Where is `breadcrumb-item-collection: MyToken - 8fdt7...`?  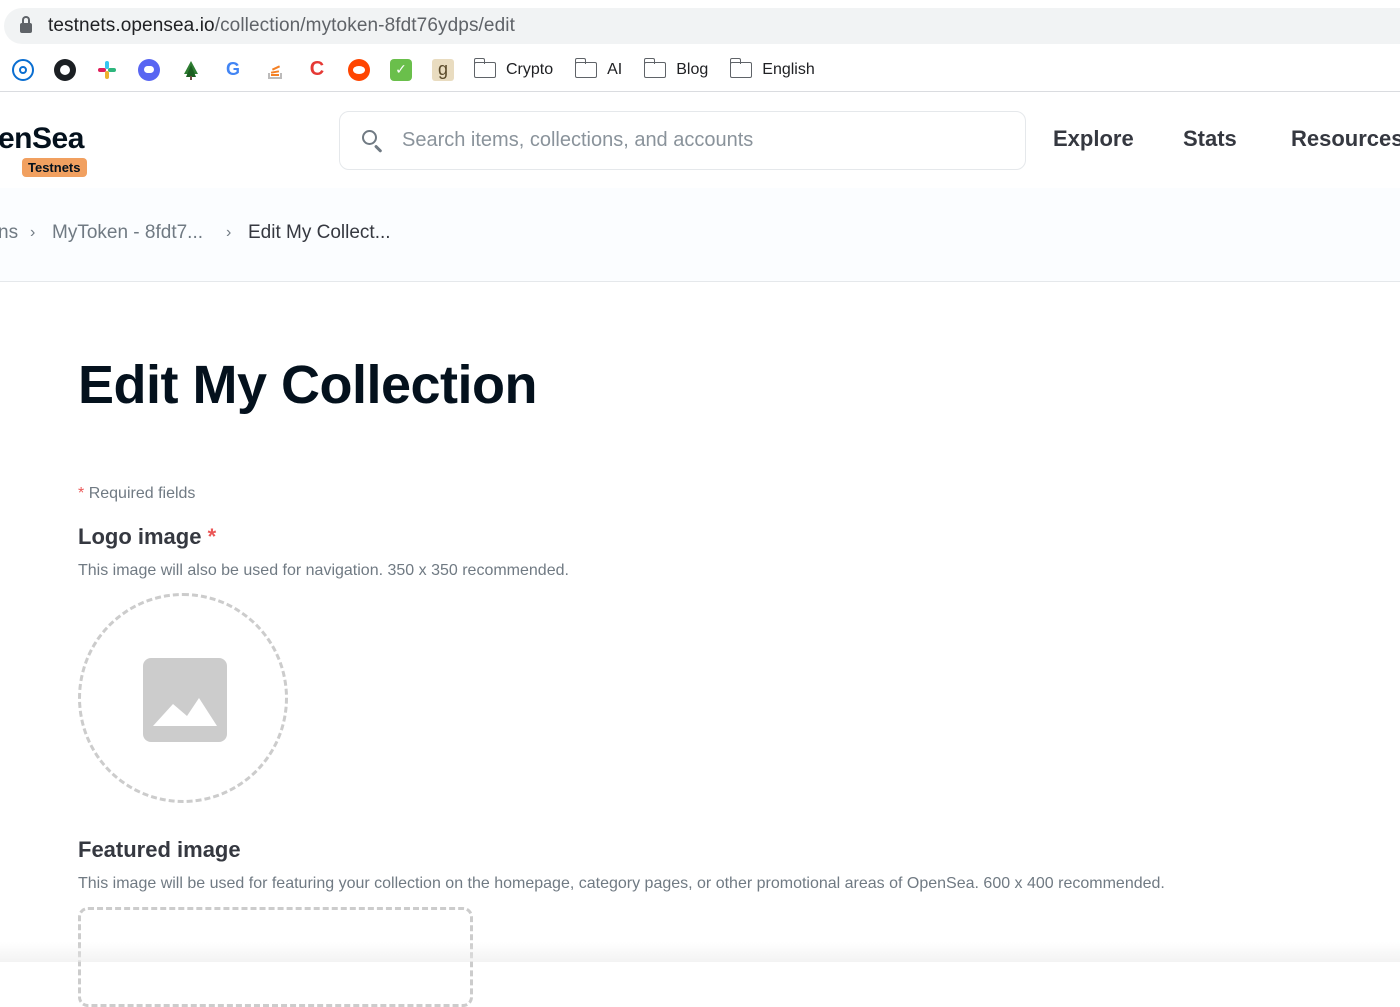
breadcrumb-item-collection: MyToken - 8fdt7... is located at coordinates (127, 233).